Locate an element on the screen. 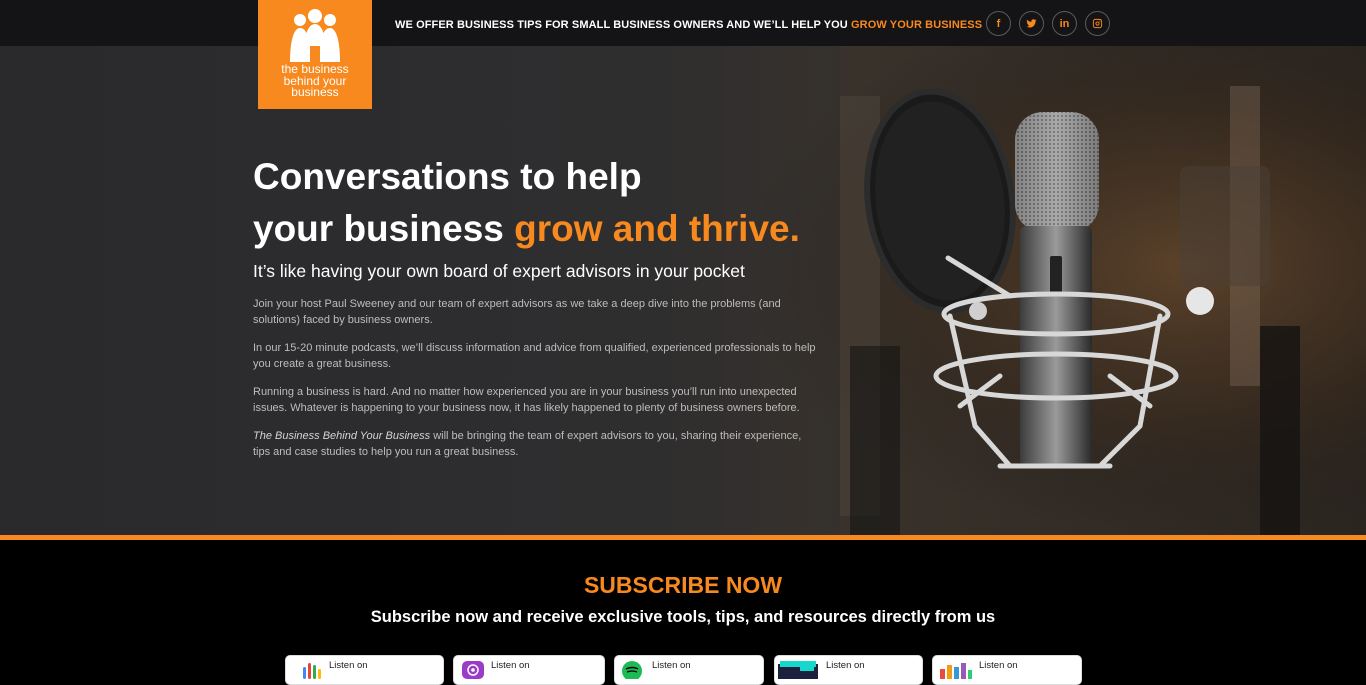 The image size is (1366, 685). hero-heading-line2: your business is located at coordinates (384, 228).